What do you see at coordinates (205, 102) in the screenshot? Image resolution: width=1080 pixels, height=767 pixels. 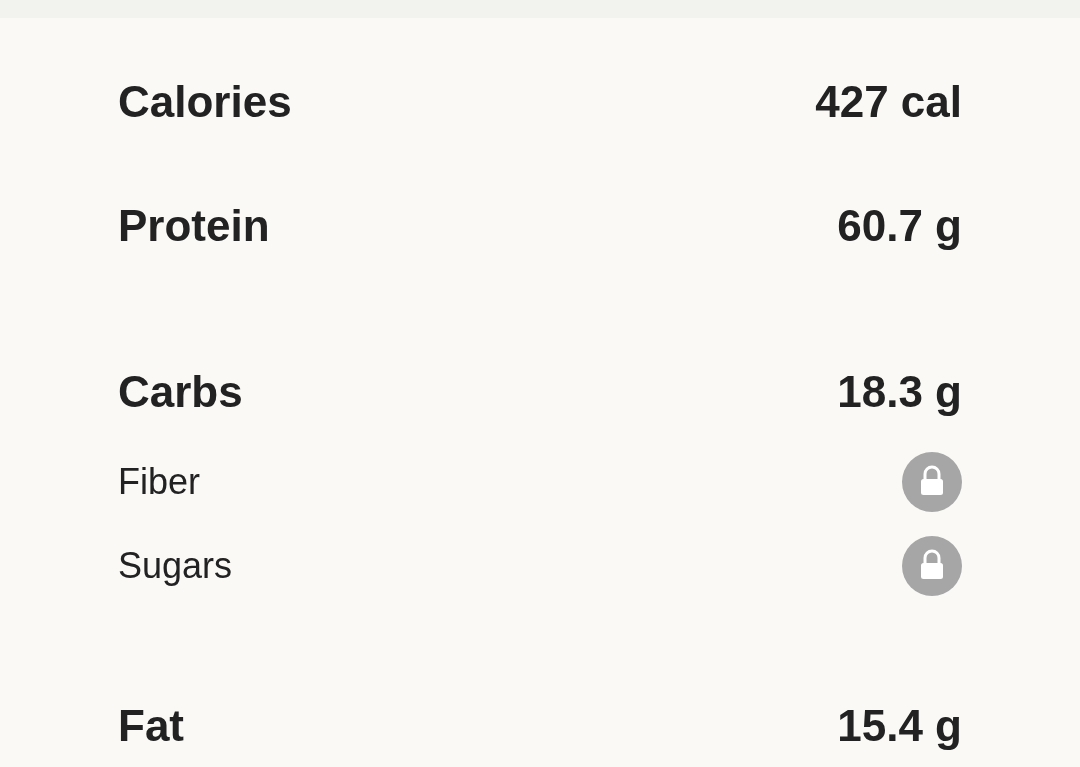 I see `nutrient-label: Calories` at bounding box center [205, 102].